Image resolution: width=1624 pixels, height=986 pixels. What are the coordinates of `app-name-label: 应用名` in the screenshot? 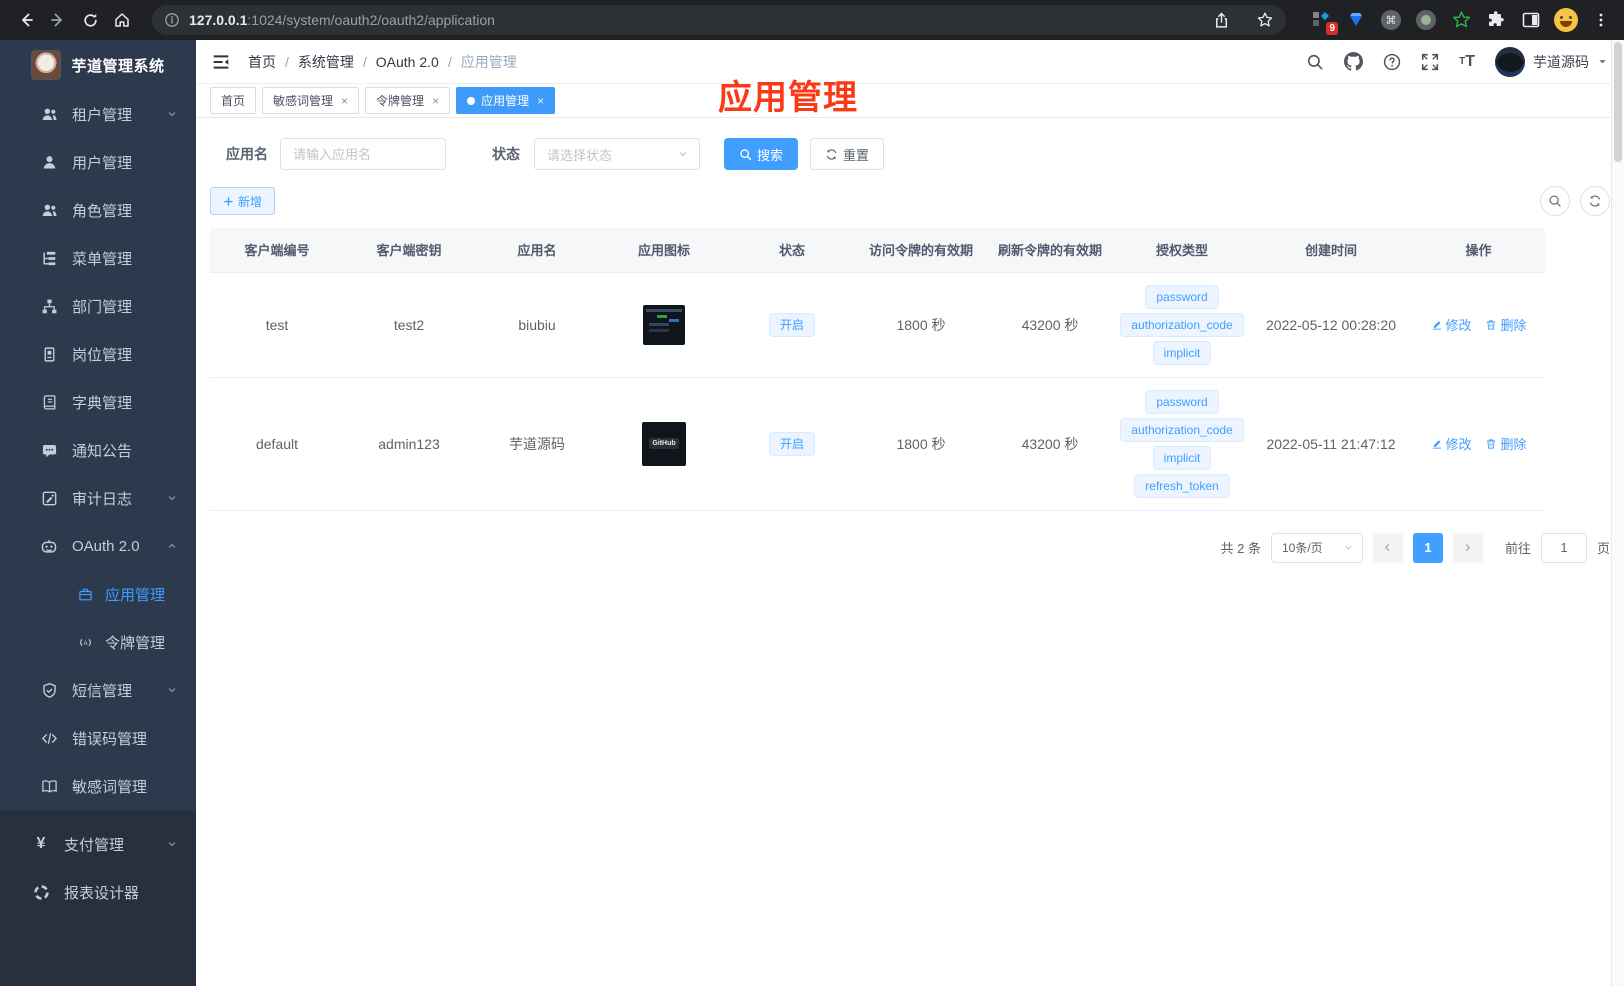 It's located at (247, 154).